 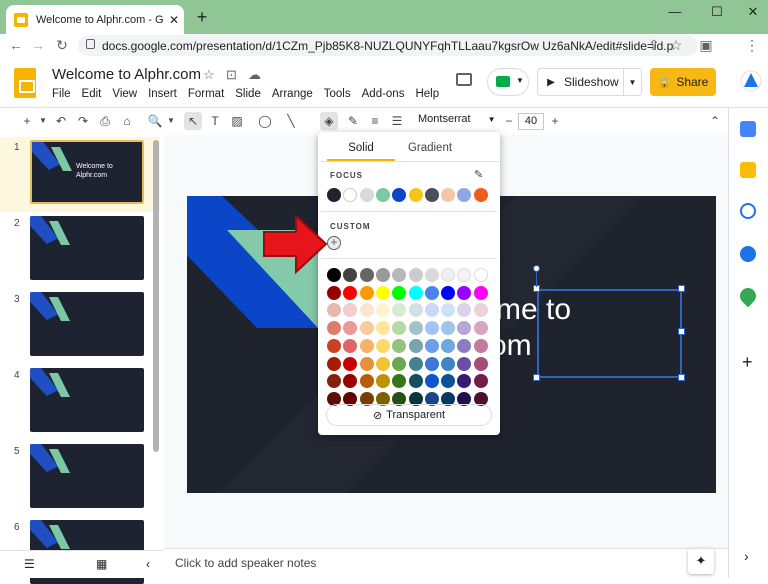 I want to click on bookmark-star-icon: ☆, so click(x=676, y=45).